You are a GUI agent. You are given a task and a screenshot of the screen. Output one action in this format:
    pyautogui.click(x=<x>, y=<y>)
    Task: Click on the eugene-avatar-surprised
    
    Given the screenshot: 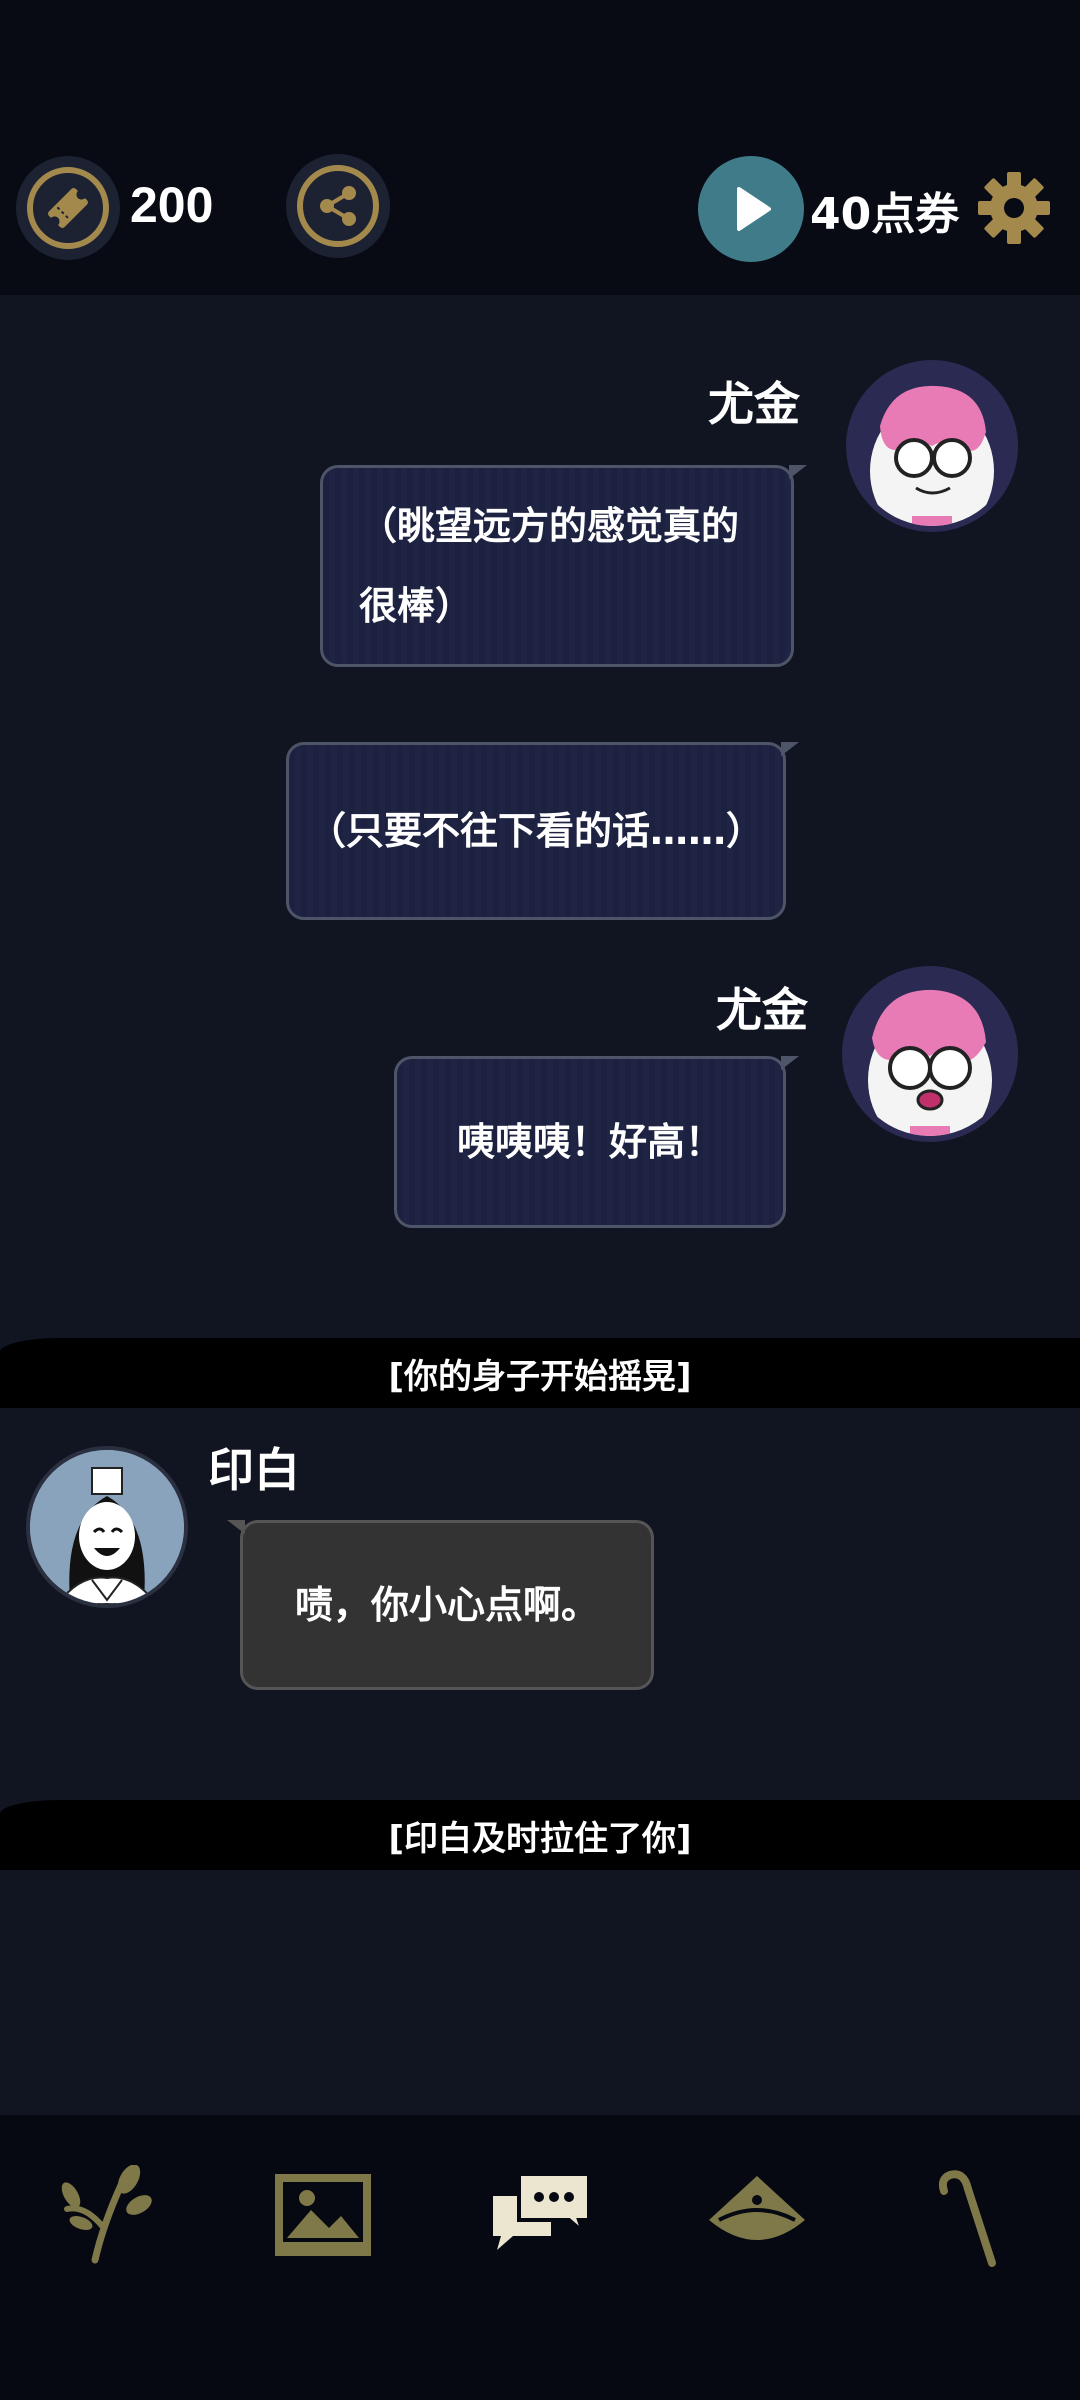 What is the action you would take?
    pyautogui.click(x=930, y=1054)
    